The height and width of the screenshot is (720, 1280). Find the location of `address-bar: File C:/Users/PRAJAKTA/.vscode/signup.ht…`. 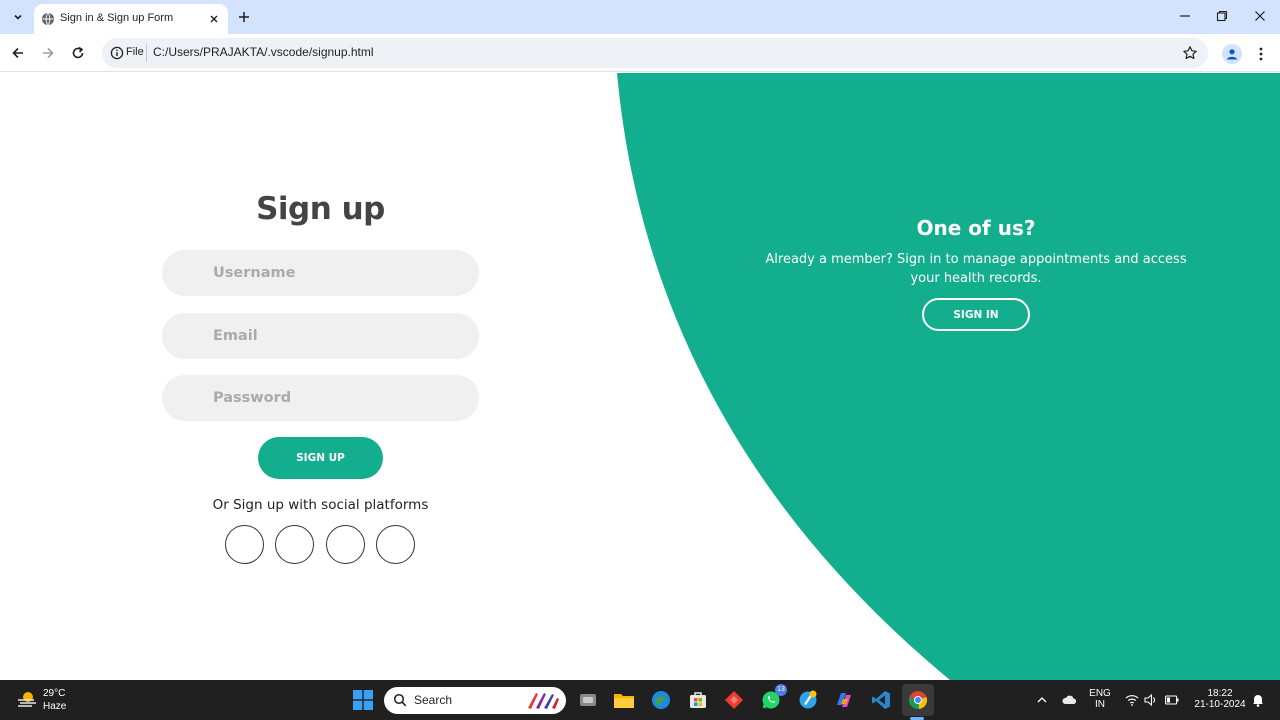

address-bar: File C:/Users/PRAJAKTA/.vscode/signup.ht… is located at coordinates (655, 53).